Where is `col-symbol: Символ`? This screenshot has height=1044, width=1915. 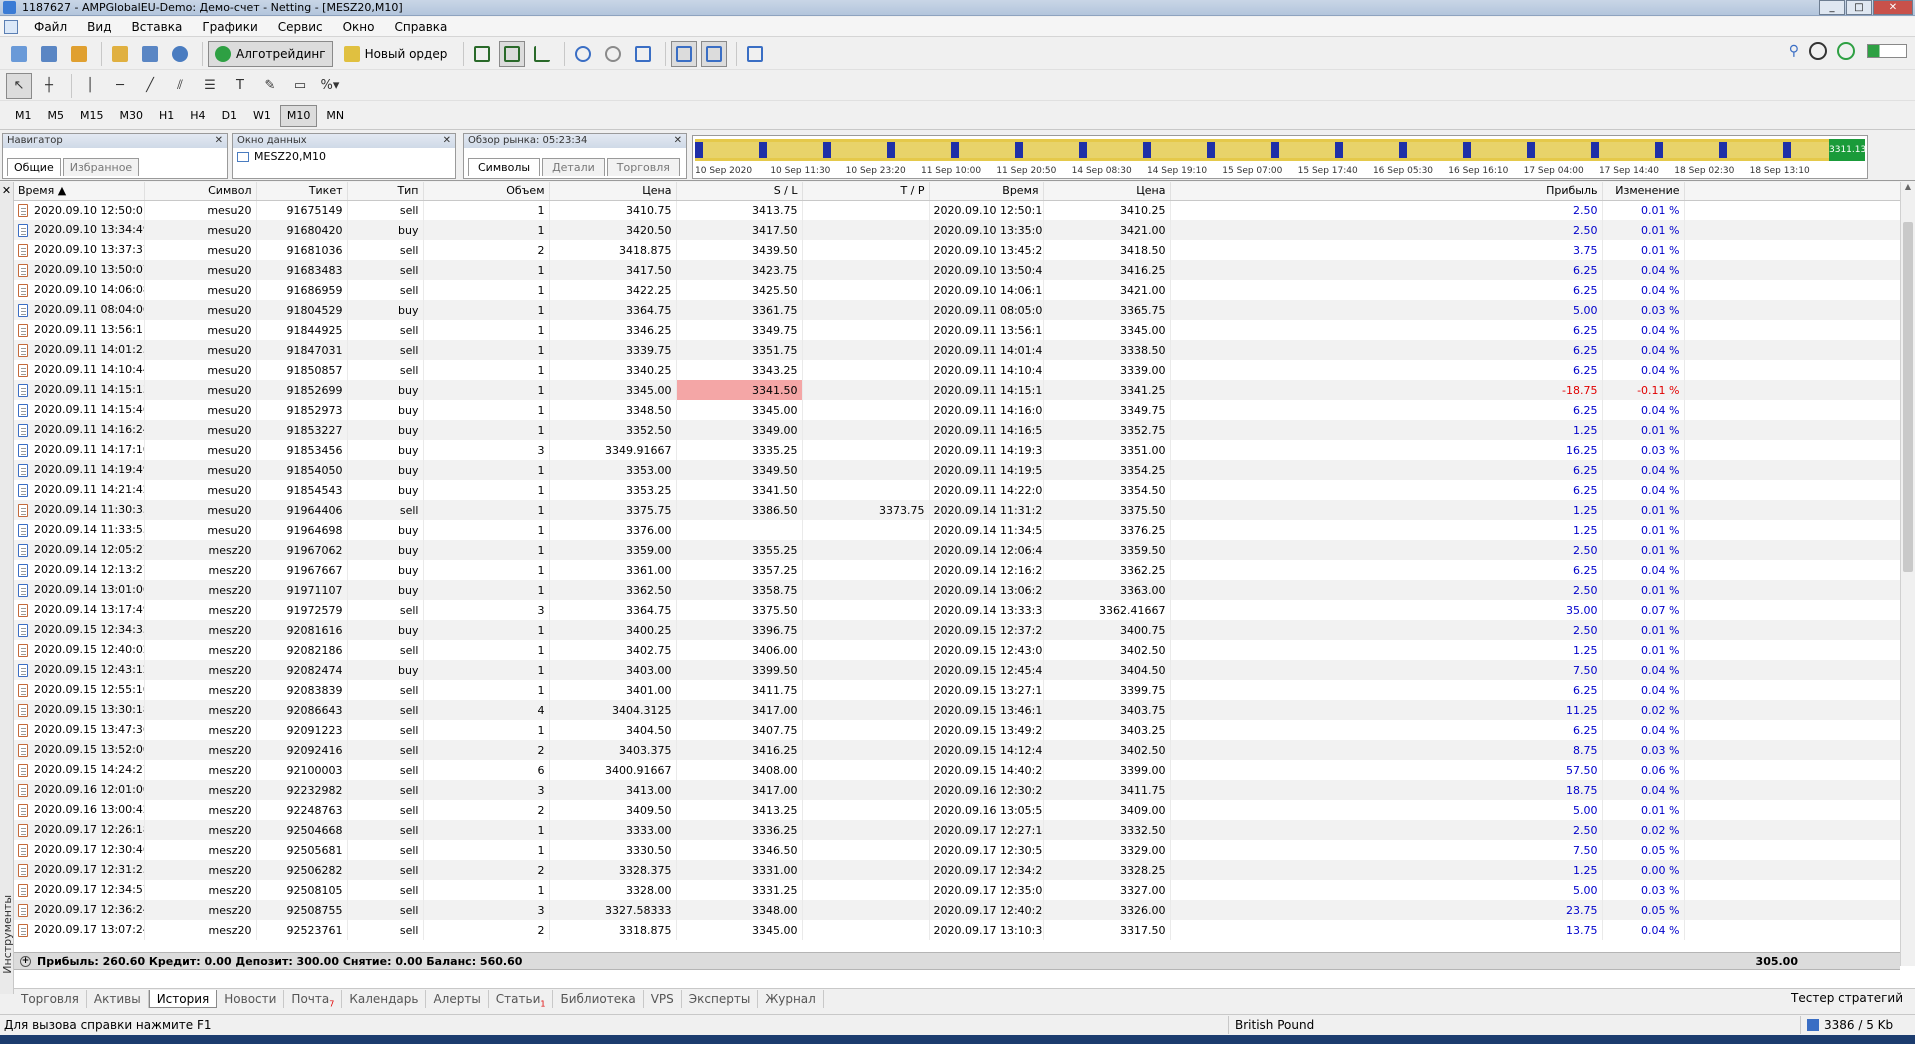
col-symbol: Символ is located at coordinates (200, 191).